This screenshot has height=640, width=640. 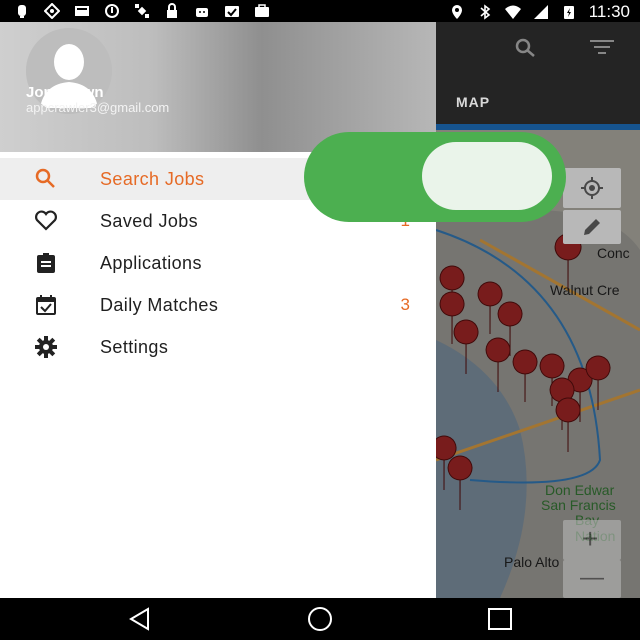 I want to click on system-nav-bar, so click(x=320, y=619).